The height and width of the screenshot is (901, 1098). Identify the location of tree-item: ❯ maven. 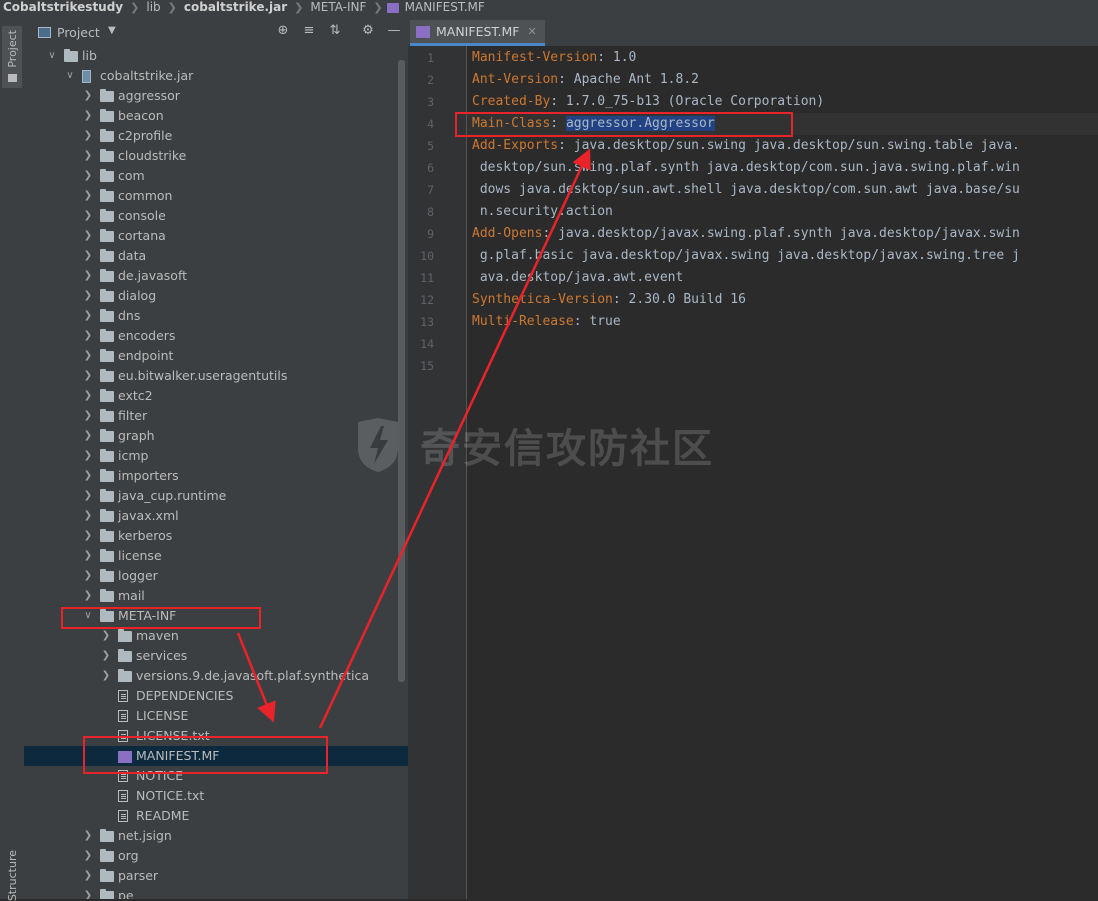
(216, 636).